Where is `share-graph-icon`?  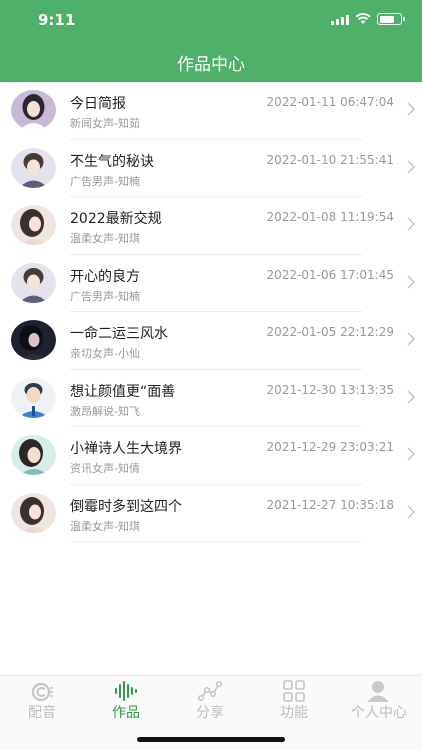 share-graph-icon is located at coordinates (210, 691).